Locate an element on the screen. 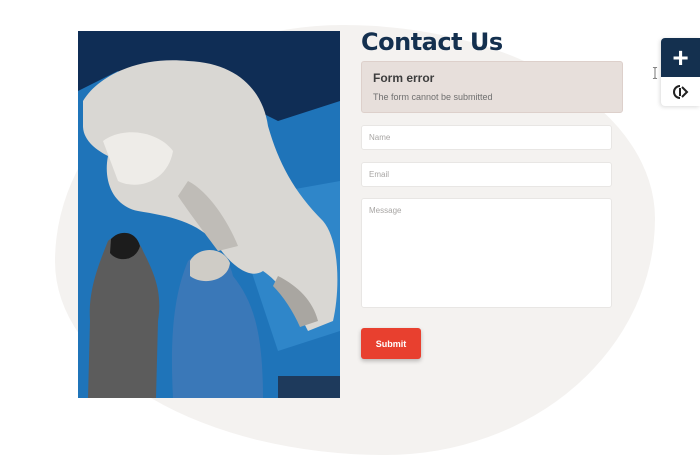  page-title: Contact Us is located at coordinates (432, 42).